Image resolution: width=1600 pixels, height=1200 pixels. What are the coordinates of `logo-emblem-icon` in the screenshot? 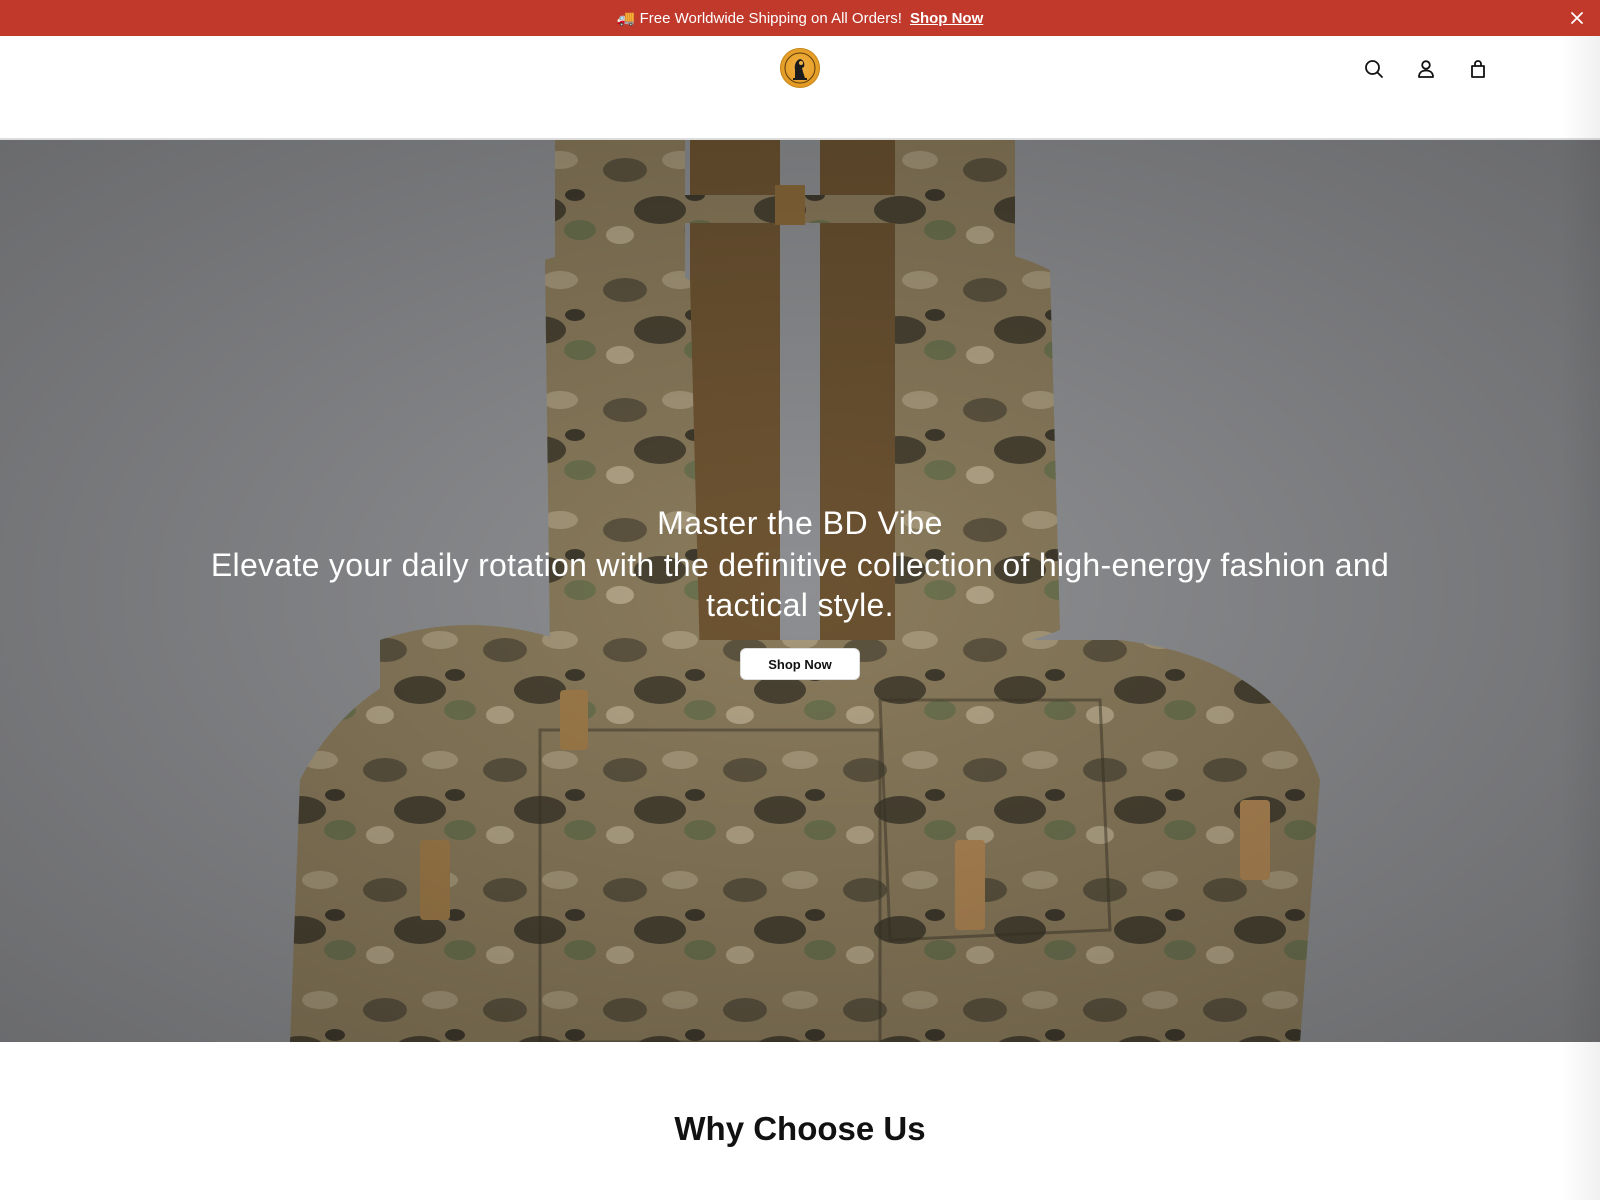 It's located at (800, 68).